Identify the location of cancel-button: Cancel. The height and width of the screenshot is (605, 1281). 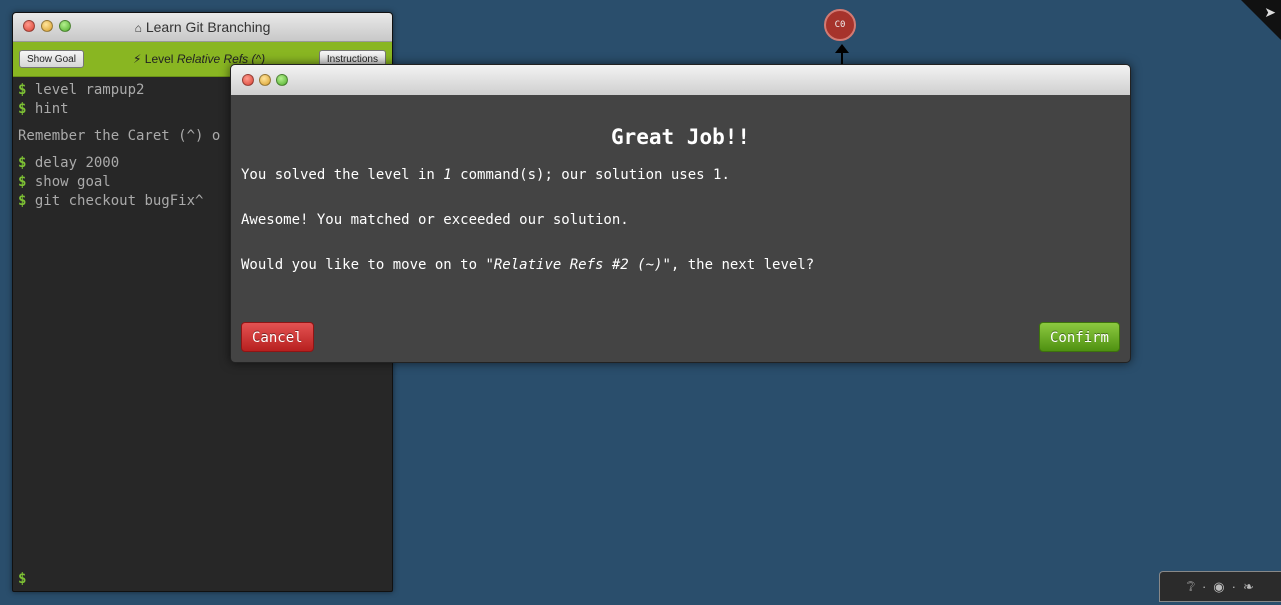
(277, 337).